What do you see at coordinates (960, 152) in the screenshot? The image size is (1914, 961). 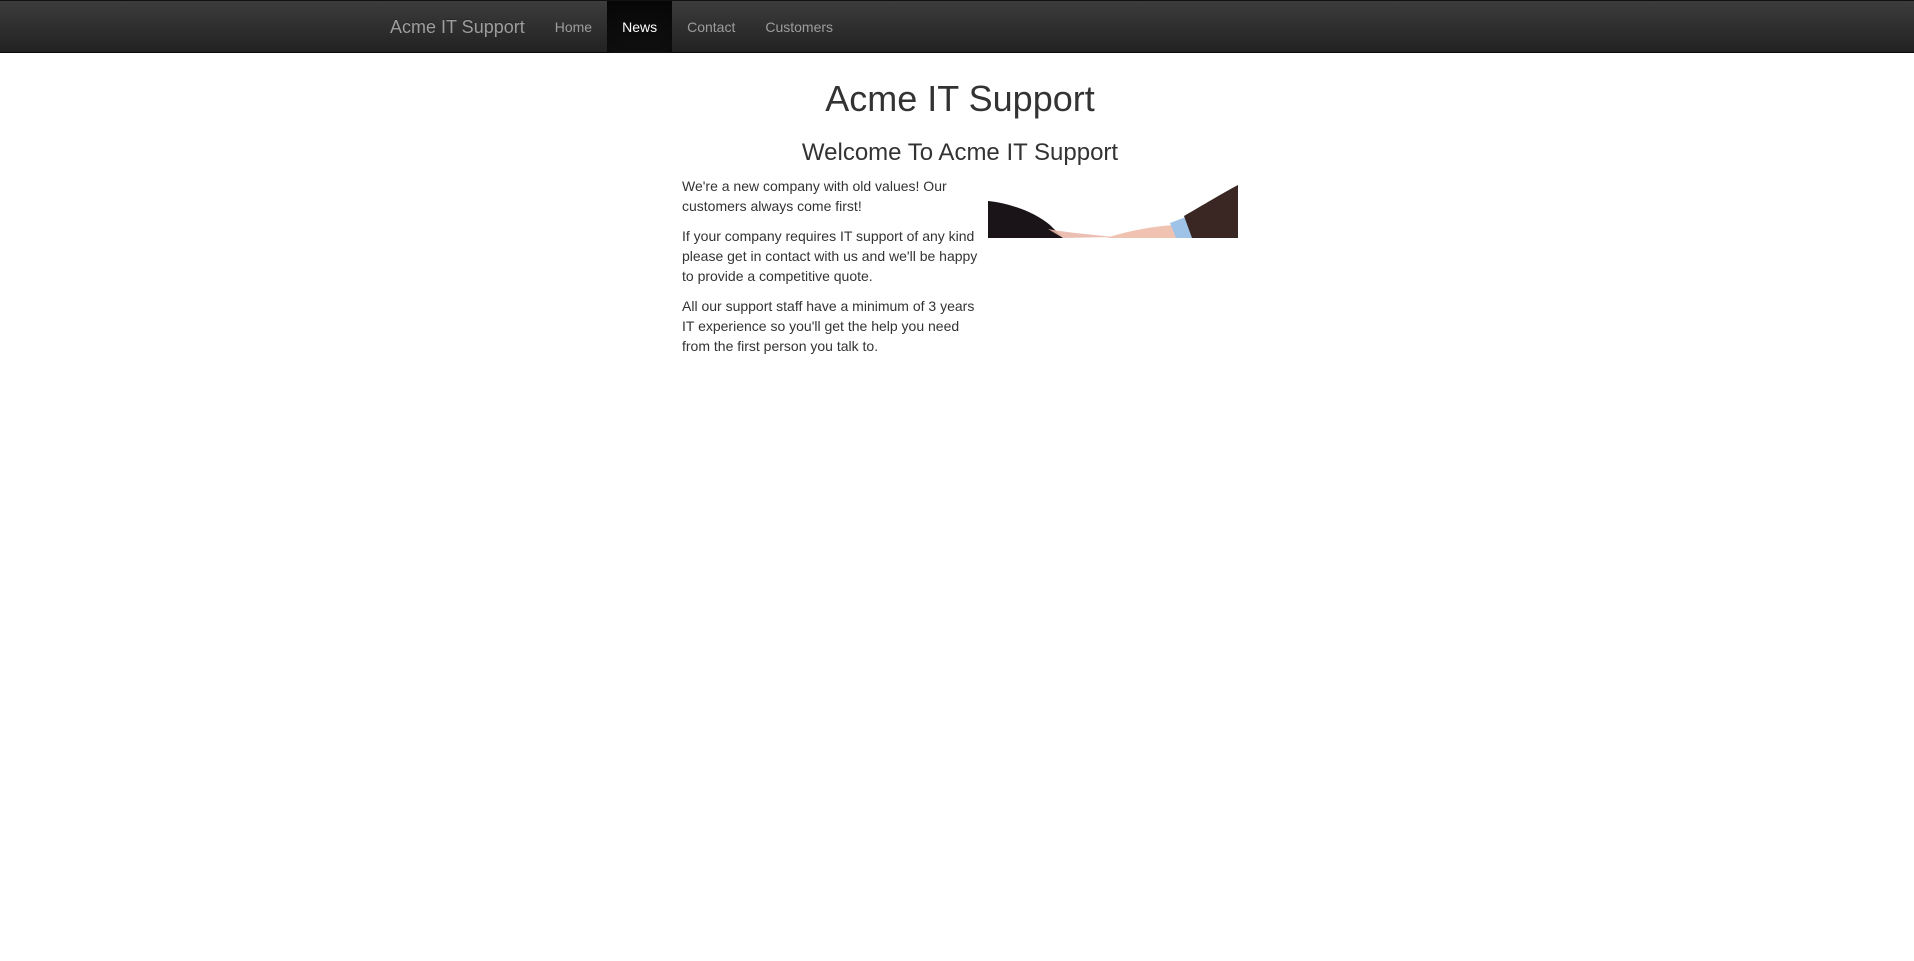 I see `page-subtitle: Welcome To Acme IT Support` at bounding box center [960, 152].